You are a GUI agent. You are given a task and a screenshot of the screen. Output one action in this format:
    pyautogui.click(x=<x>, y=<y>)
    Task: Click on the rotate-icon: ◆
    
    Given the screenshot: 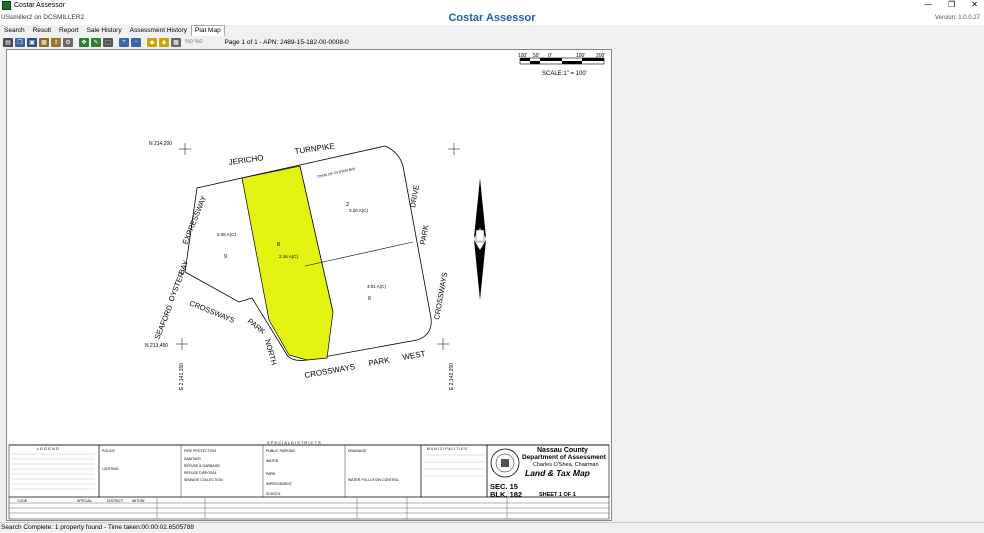 What is the action you would take?
    pyautogui.click(x=164, y=42)
    